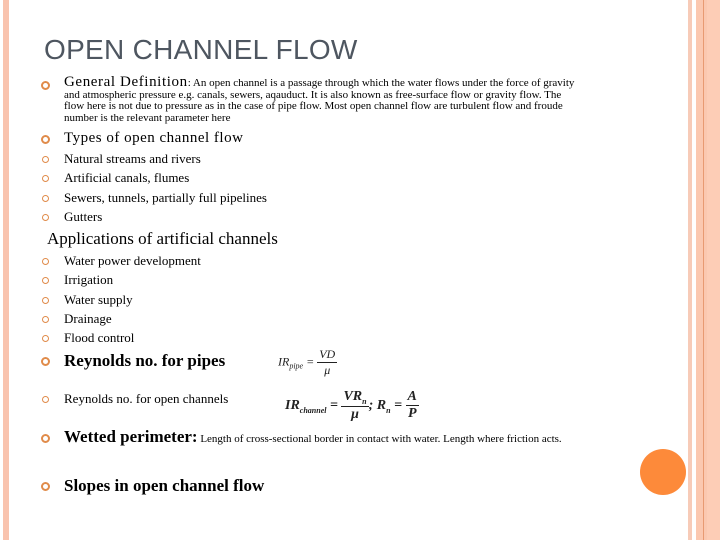 This screenshot has height=540, width=720. Describe the element at coordinates (412, 414) in the screenshot. I see `denominator: P` at that location.